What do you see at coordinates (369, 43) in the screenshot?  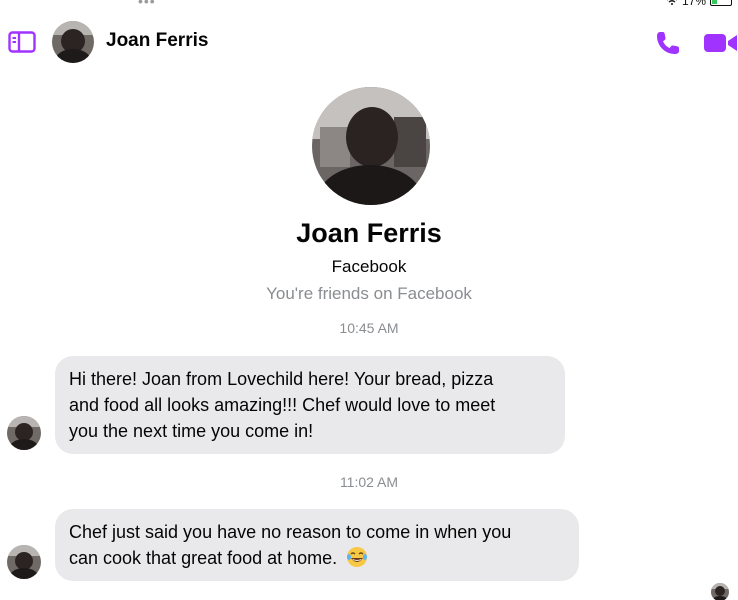 I see `conversation-header: Joan Ferris` at bounding box center [369, 43].